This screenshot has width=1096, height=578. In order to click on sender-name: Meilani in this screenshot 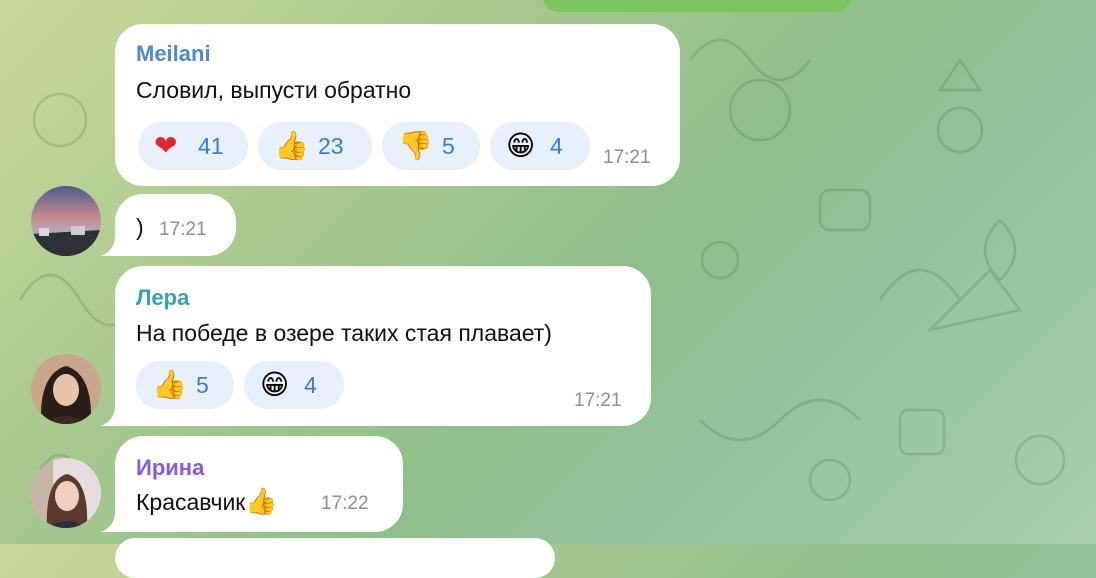, I will do `click(173, 54)`.